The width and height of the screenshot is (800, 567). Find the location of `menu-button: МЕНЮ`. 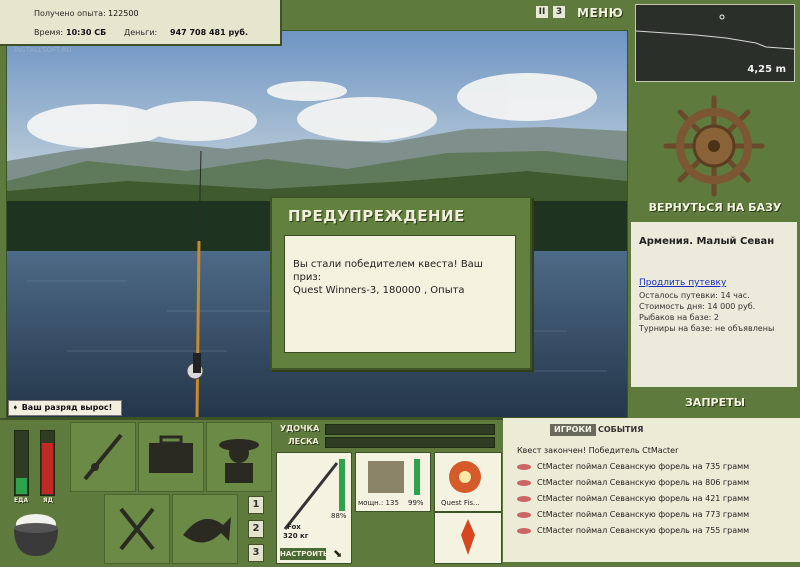

menu-button: МЕНЮ is located at coordinates (600, 13).